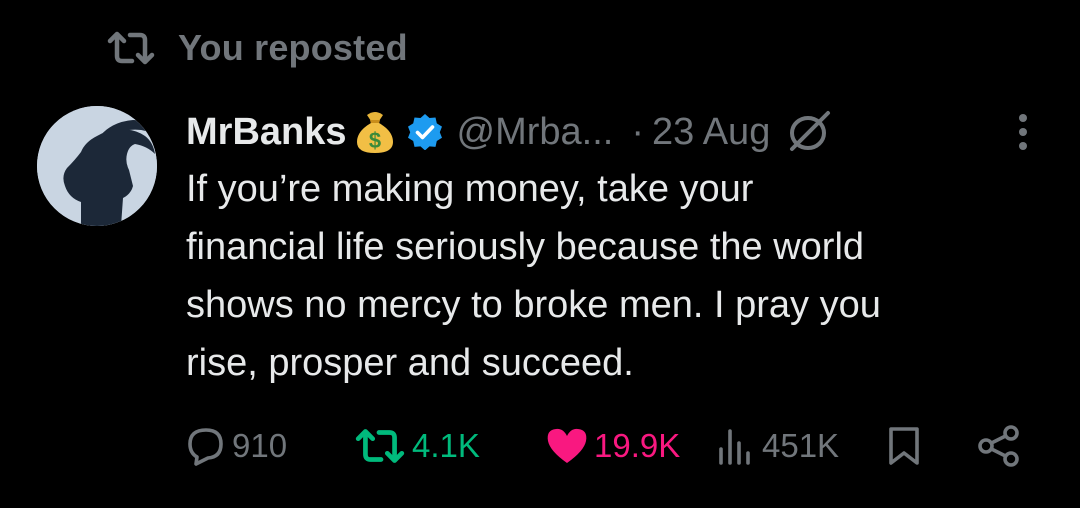  I want to click on repost-count: 4.1K, so click(446, 445).